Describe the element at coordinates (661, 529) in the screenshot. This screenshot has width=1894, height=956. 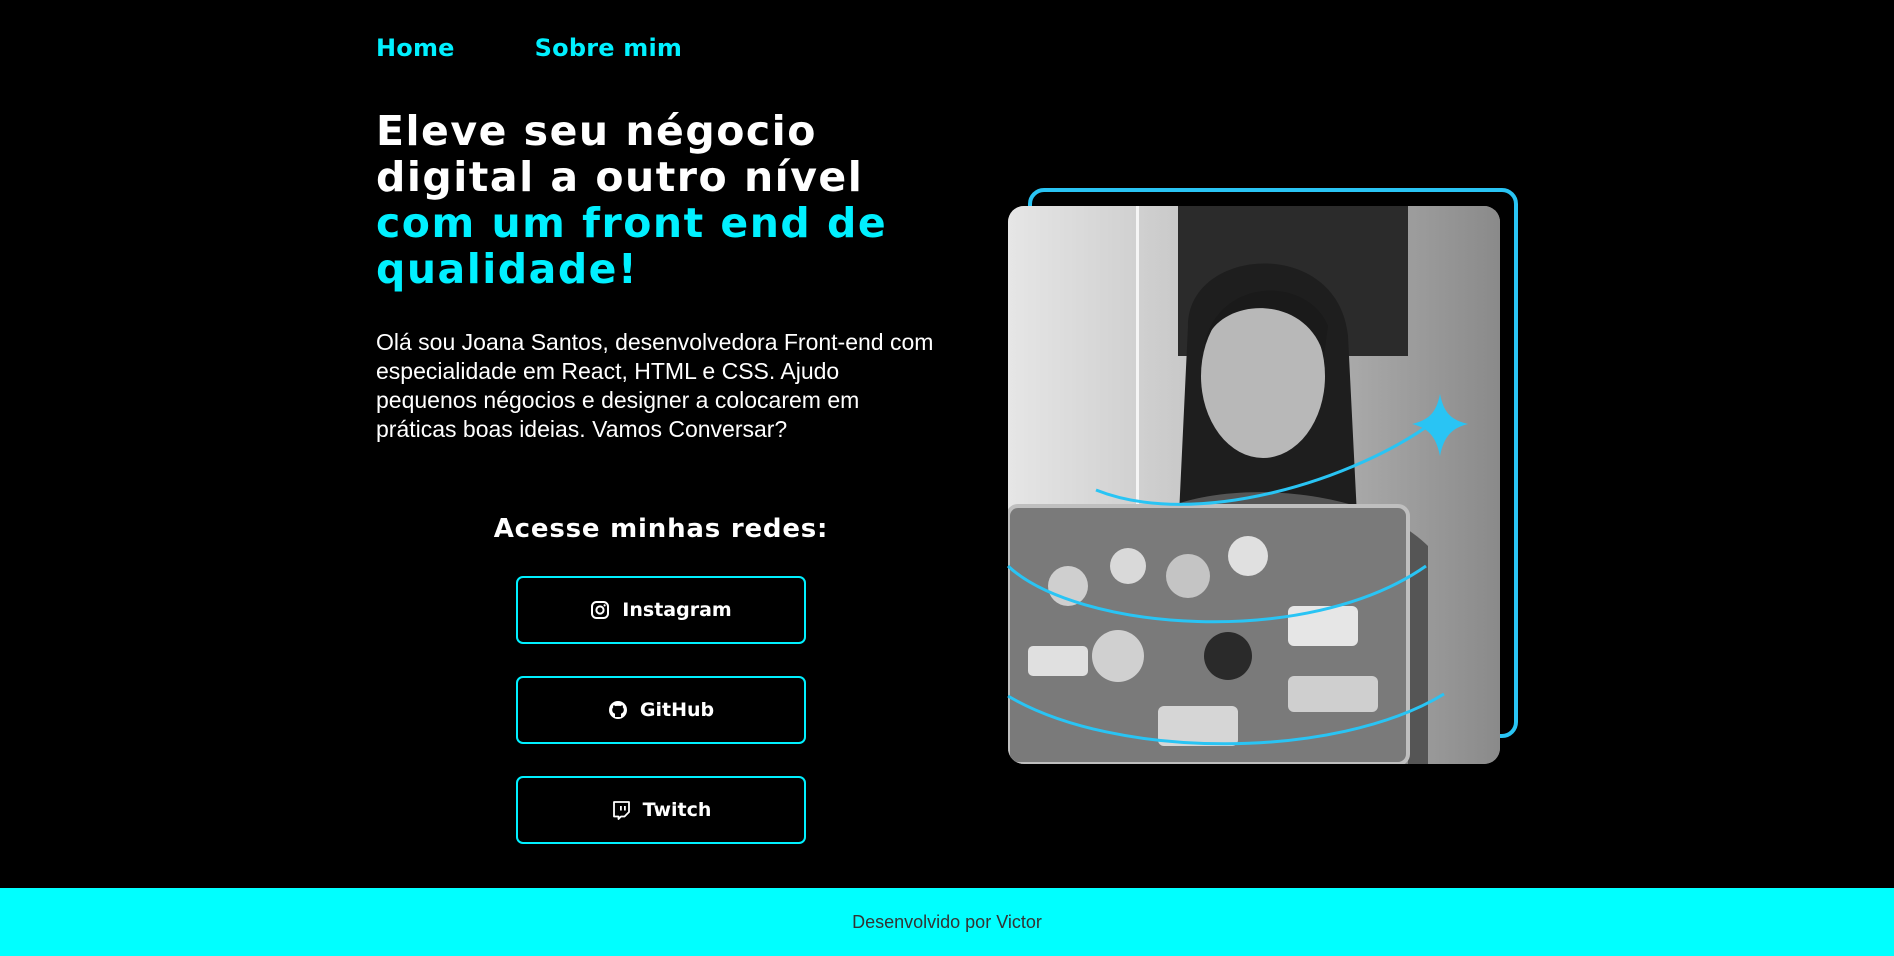
I see `social-heading: Acesse minhas redes:` at that location.